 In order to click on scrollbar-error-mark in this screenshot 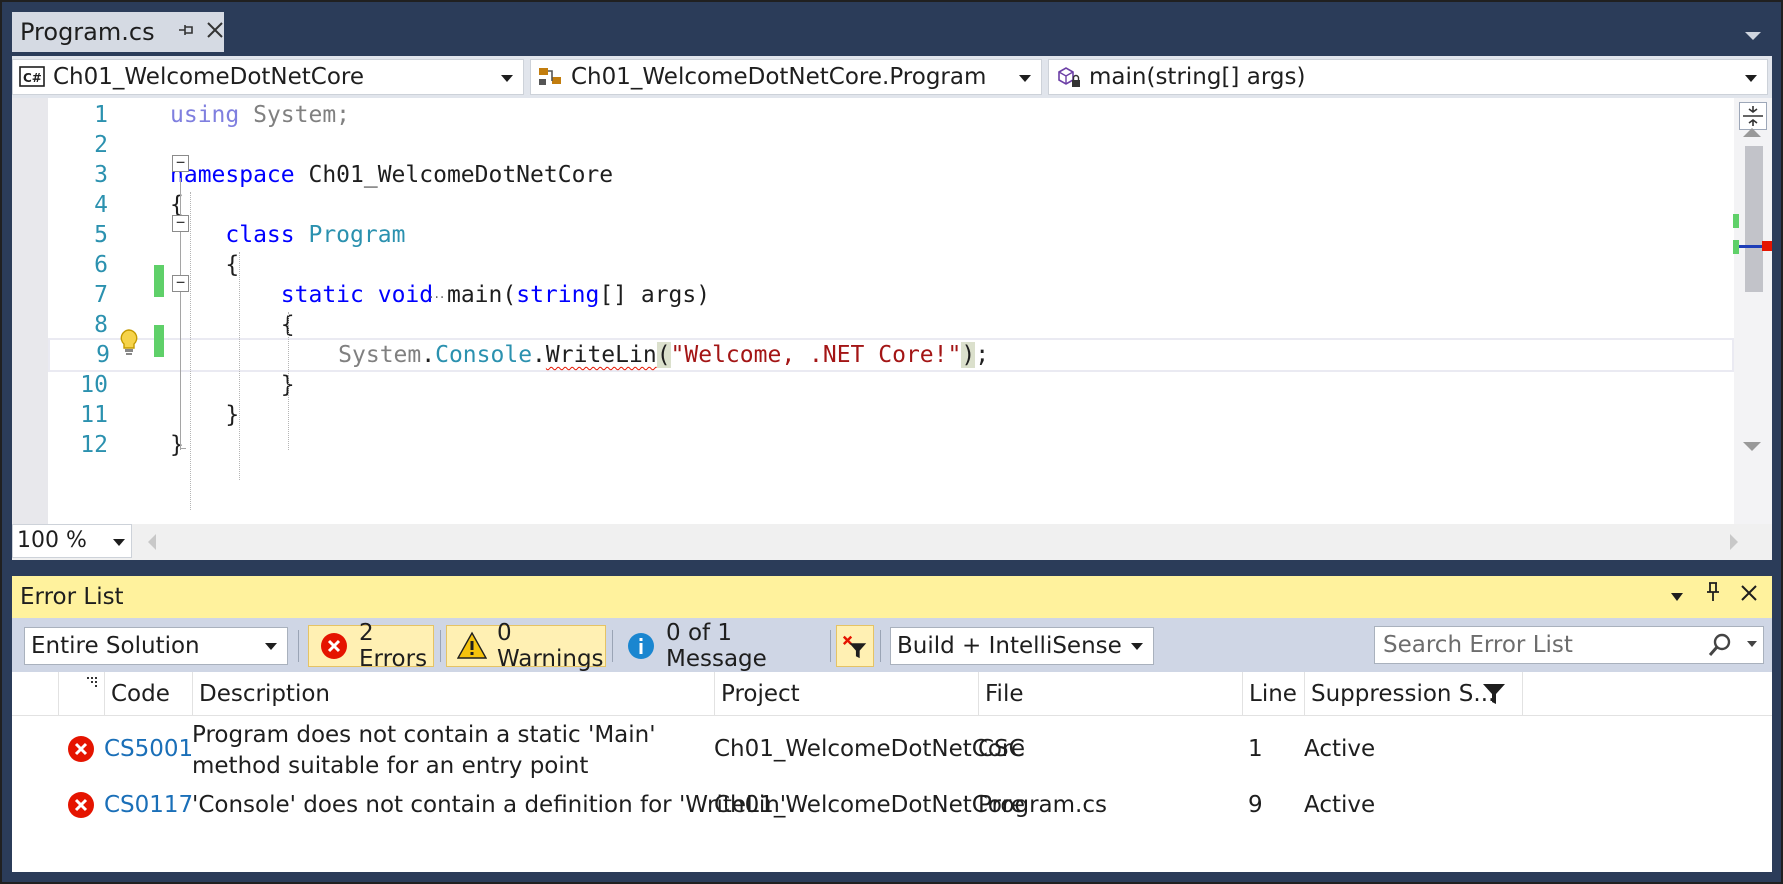, I will do `click(1767, 246)`.